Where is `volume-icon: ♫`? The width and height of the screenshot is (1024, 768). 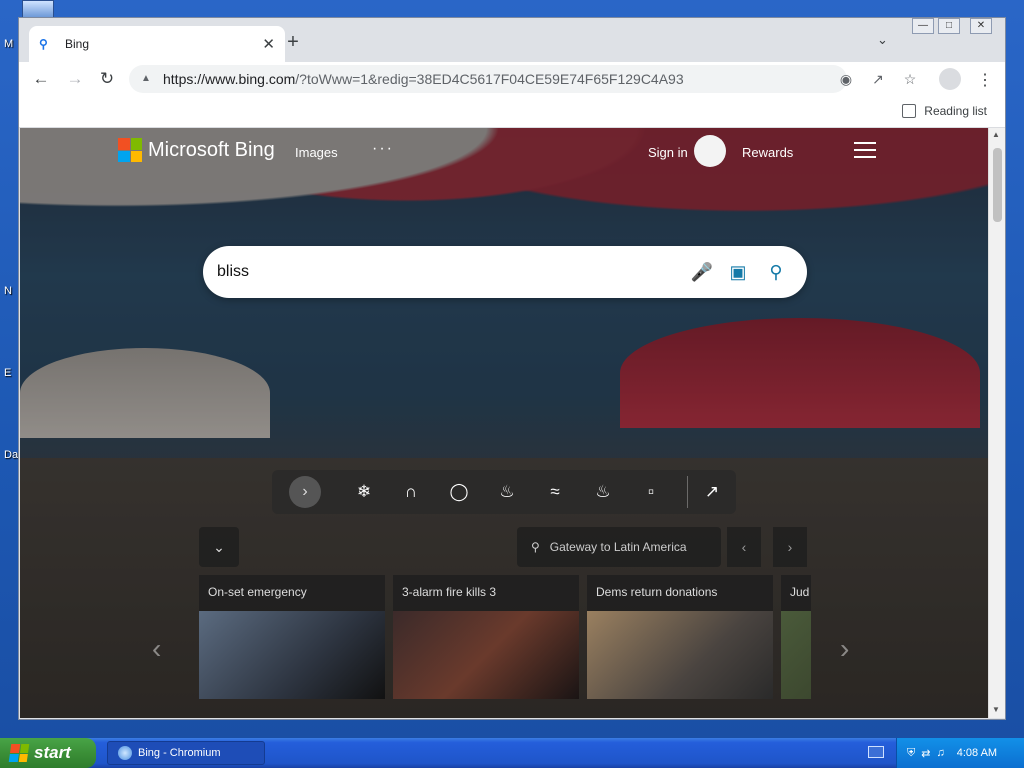
volume-icon: ♫ is located at coordinates (940, 753).